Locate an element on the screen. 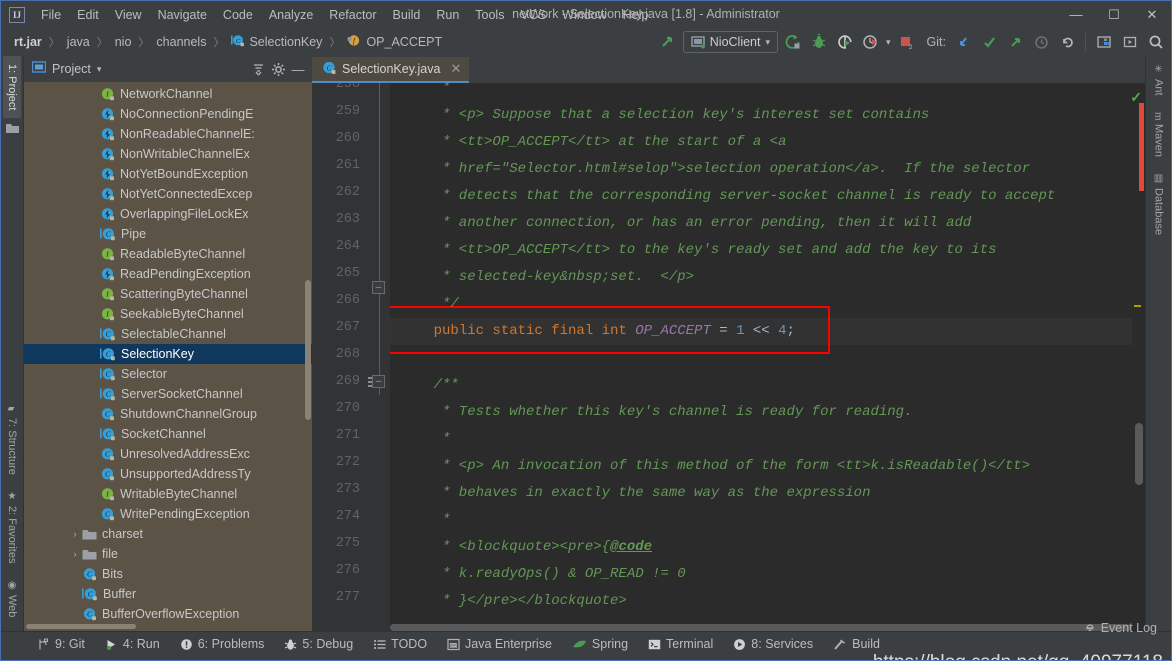  breadcrumb-item-java: java is located at coordinates (78, 42).